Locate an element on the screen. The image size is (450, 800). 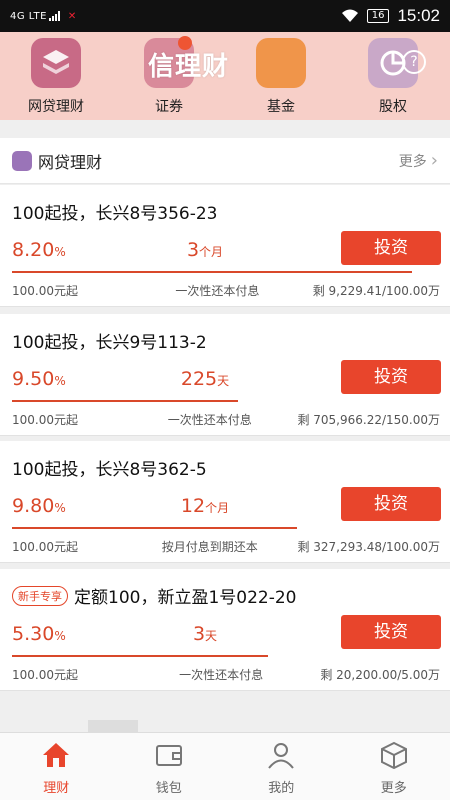
network-indicator: 4G LTE is located at coordinates (28, 16).